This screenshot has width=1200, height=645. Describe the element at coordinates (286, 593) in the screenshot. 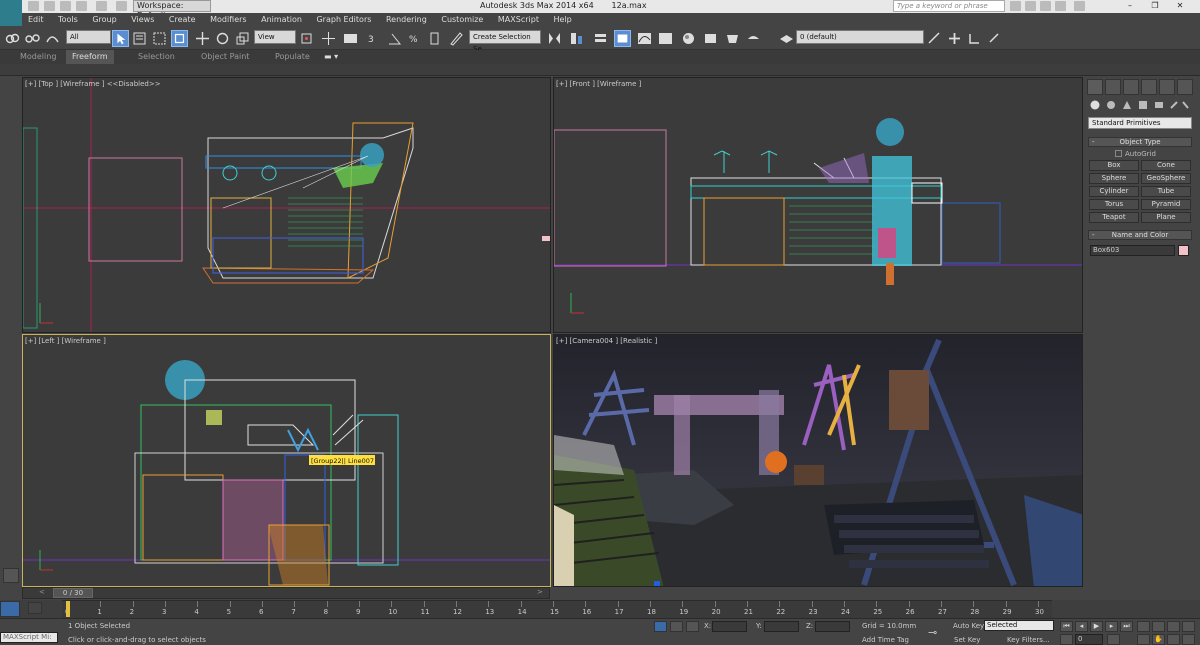

I see `time-slider: 0 / 30 < >` at that location.